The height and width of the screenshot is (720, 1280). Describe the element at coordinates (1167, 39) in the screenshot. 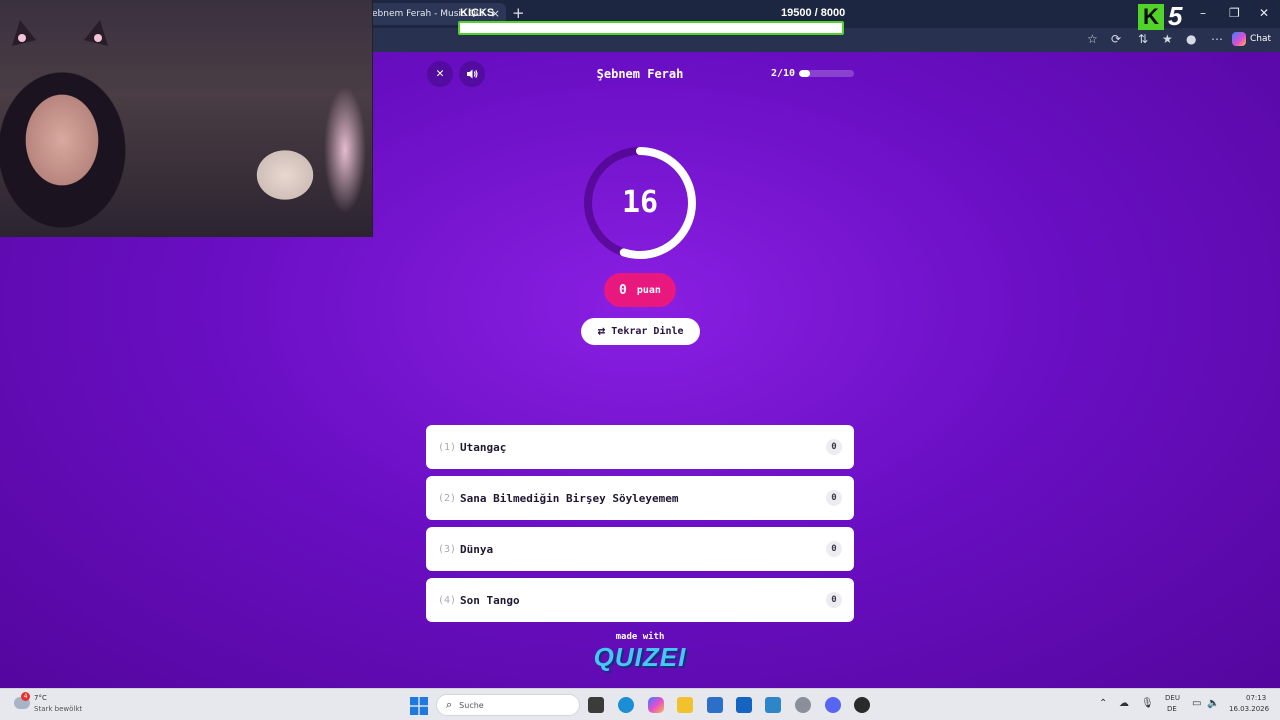

I see `favorites-icon: ★` at that location.